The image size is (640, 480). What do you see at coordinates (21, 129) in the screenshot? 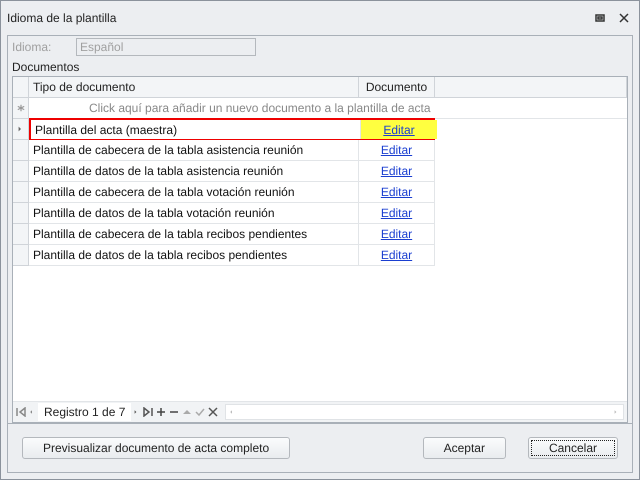
I see `current-row-icon` at bounding box center [21, 129].